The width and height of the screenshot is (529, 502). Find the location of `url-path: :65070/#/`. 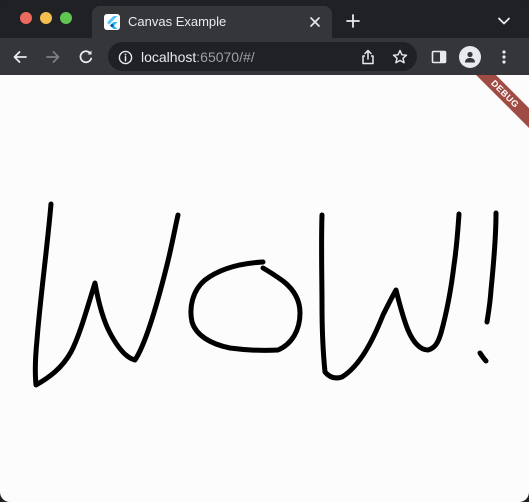

url-path: :65070/#/ is located at coordinates (225, 57).